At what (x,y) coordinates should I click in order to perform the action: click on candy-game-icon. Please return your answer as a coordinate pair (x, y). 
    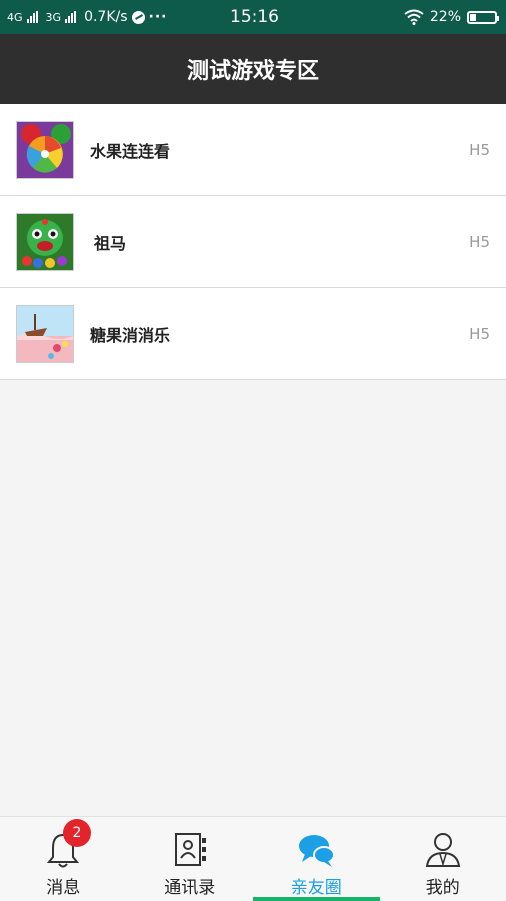
    Looking at the image, I should click on (45, 334).